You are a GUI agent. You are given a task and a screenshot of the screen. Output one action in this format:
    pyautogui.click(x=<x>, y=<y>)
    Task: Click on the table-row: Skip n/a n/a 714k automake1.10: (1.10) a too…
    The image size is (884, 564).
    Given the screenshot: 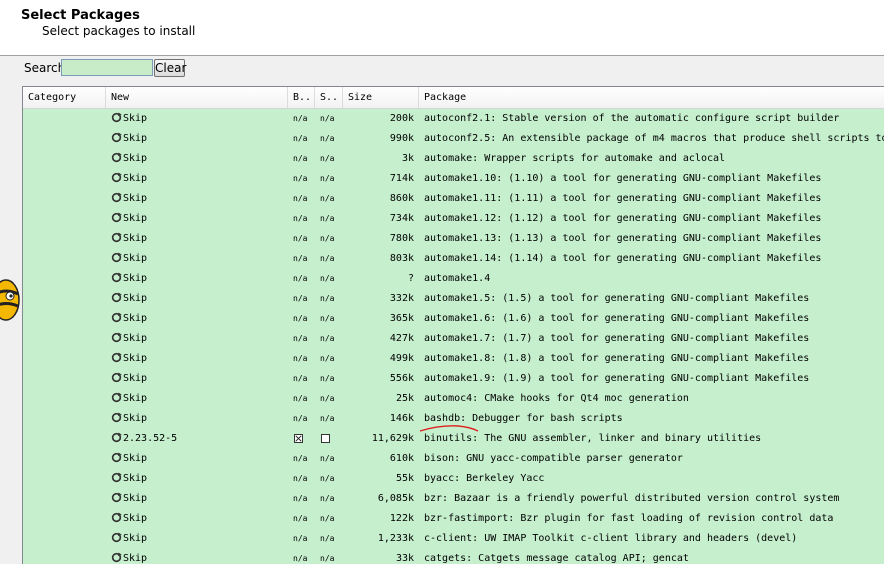 What is the action you would take?
    pyautogui.click(x=453, y=179)
    